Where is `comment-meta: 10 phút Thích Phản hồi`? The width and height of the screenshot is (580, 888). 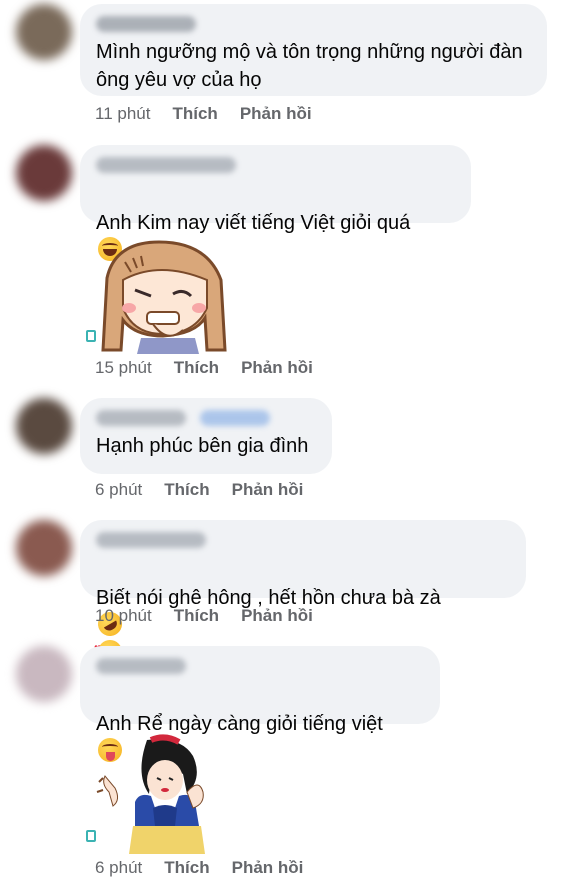 comment-meta: 10 phút Thích Phản hồi is located at coordinates (204, 616).